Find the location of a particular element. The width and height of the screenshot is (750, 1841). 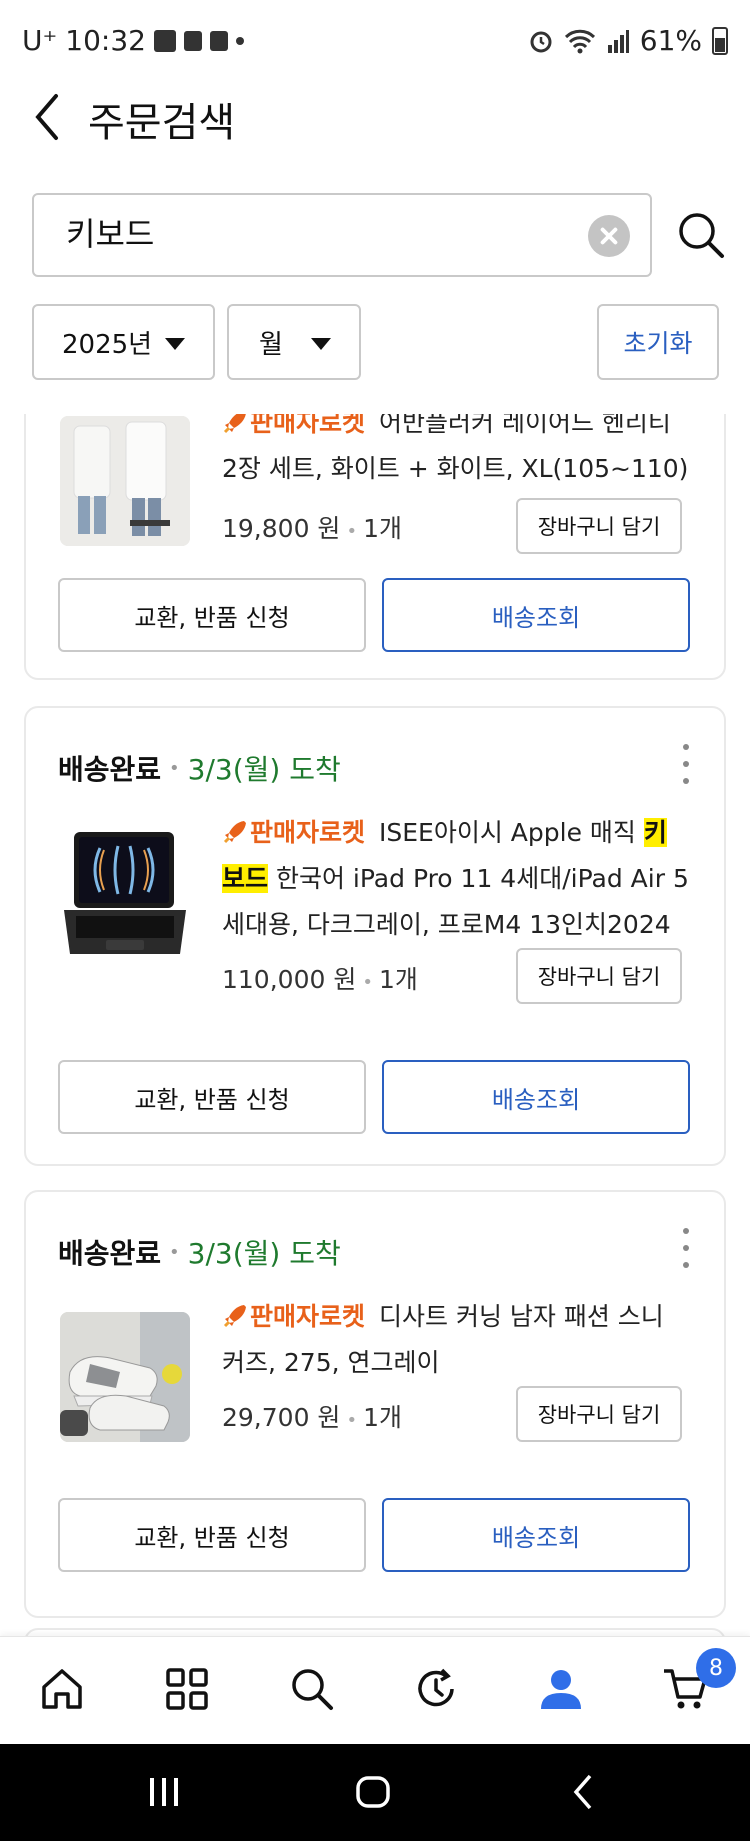

nav-my-account is located at coordinates (561, 1689).